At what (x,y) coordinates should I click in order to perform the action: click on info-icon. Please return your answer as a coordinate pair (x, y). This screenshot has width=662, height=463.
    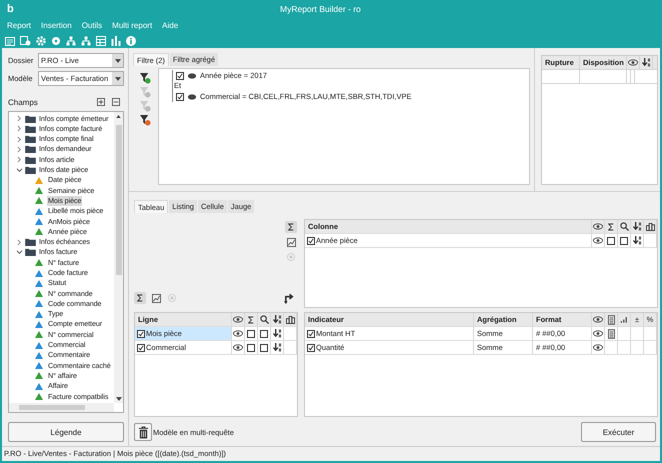
    Looking at the image, I should click on (131, 41).